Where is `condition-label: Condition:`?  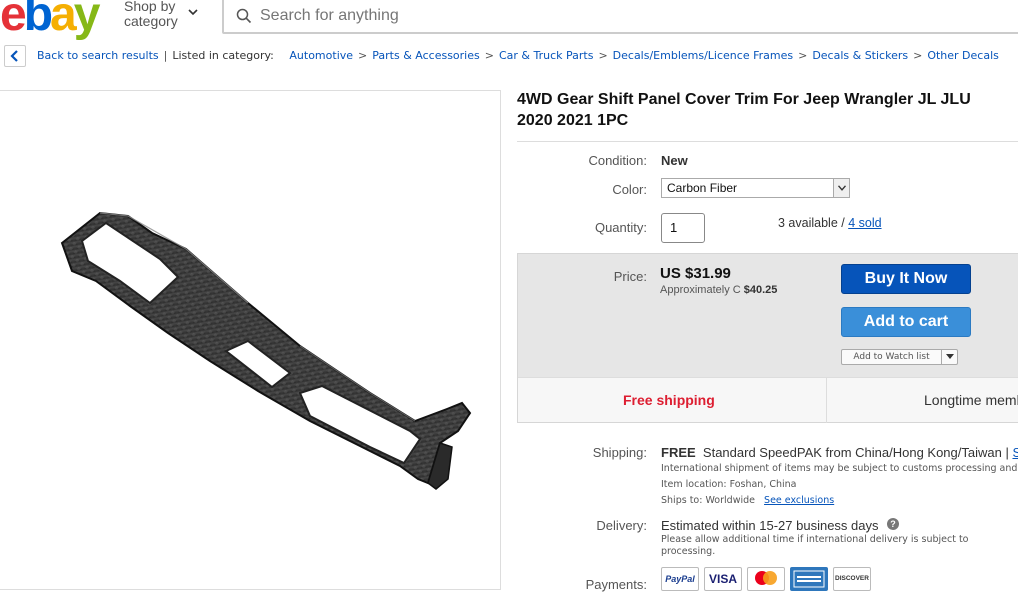
condition-label: Condition: is located at coordinates (617, 160).